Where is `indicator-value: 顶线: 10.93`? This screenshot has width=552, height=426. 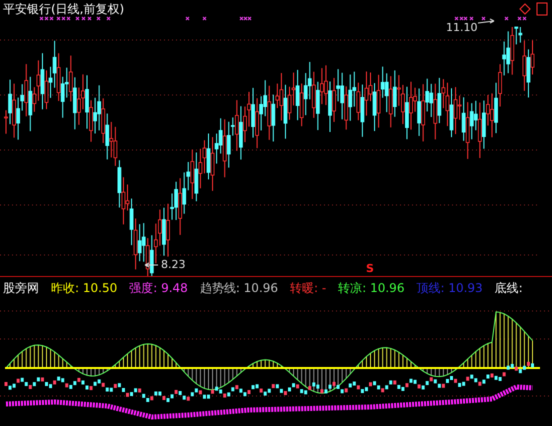
indicator-value: 顶线: 10.93 is located at coordinates (449, 288).